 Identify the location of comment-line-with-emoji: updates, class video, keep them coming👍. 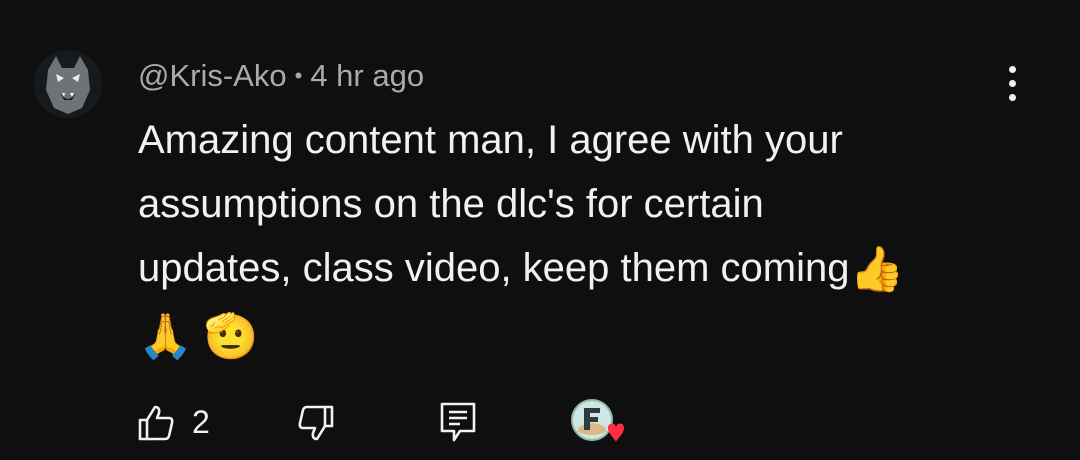
(588, 269).